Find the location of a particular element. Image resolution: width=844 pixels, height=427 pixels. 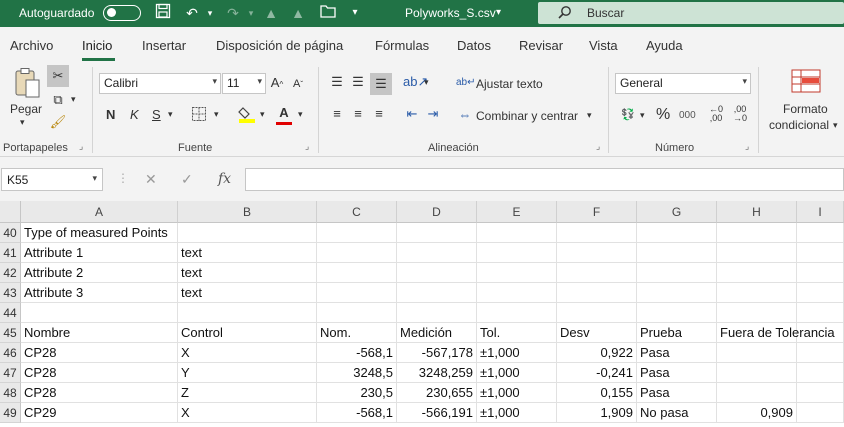

format-painter-icon: 🖌 is located at coordinates (58, 122).